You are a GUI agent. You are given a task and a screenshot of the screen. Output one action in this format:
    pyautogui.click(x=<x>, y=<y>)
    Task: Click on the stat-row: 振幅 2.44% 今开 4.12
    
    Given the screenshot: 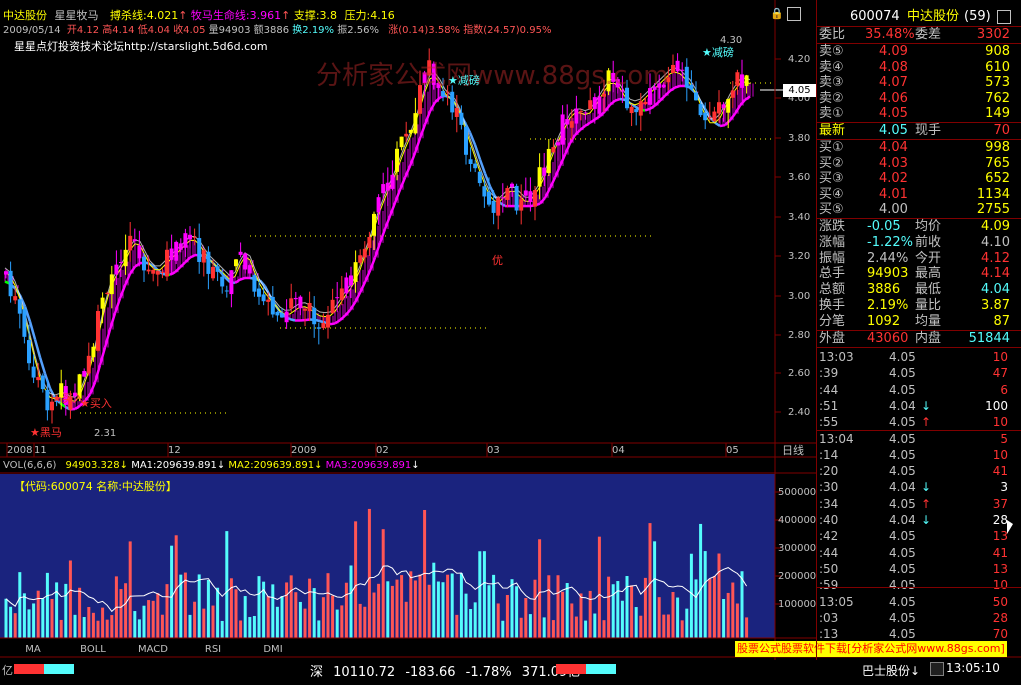 What is the action you would take?
    pyautogui.click(x=914, y=258)
    